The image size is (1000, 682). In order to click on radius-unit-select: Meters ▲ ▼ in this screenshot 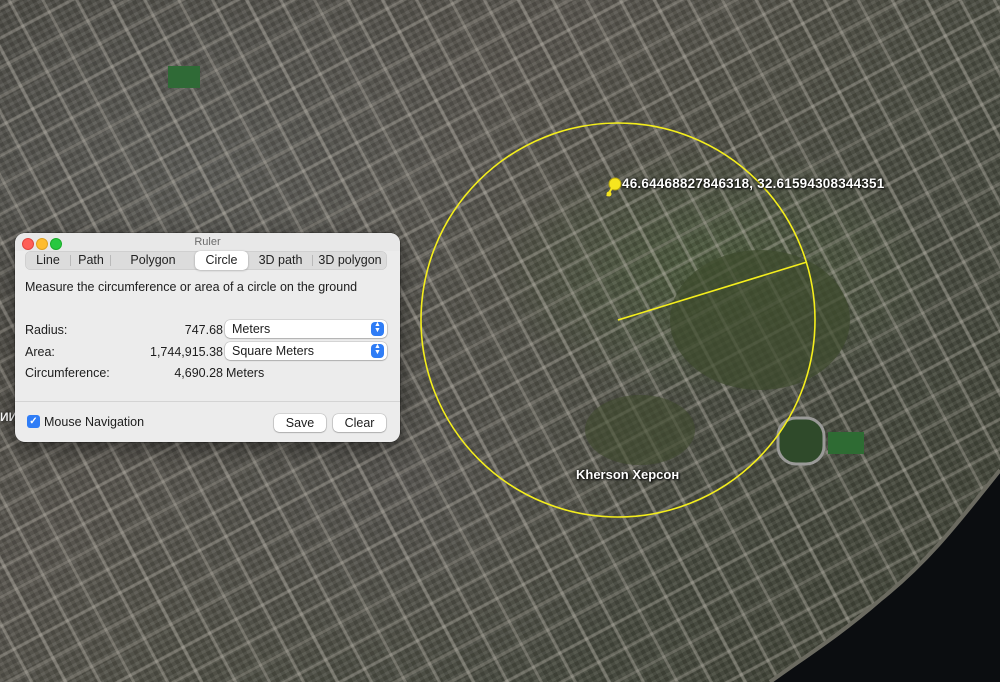, I will do `click(306, 329)`.